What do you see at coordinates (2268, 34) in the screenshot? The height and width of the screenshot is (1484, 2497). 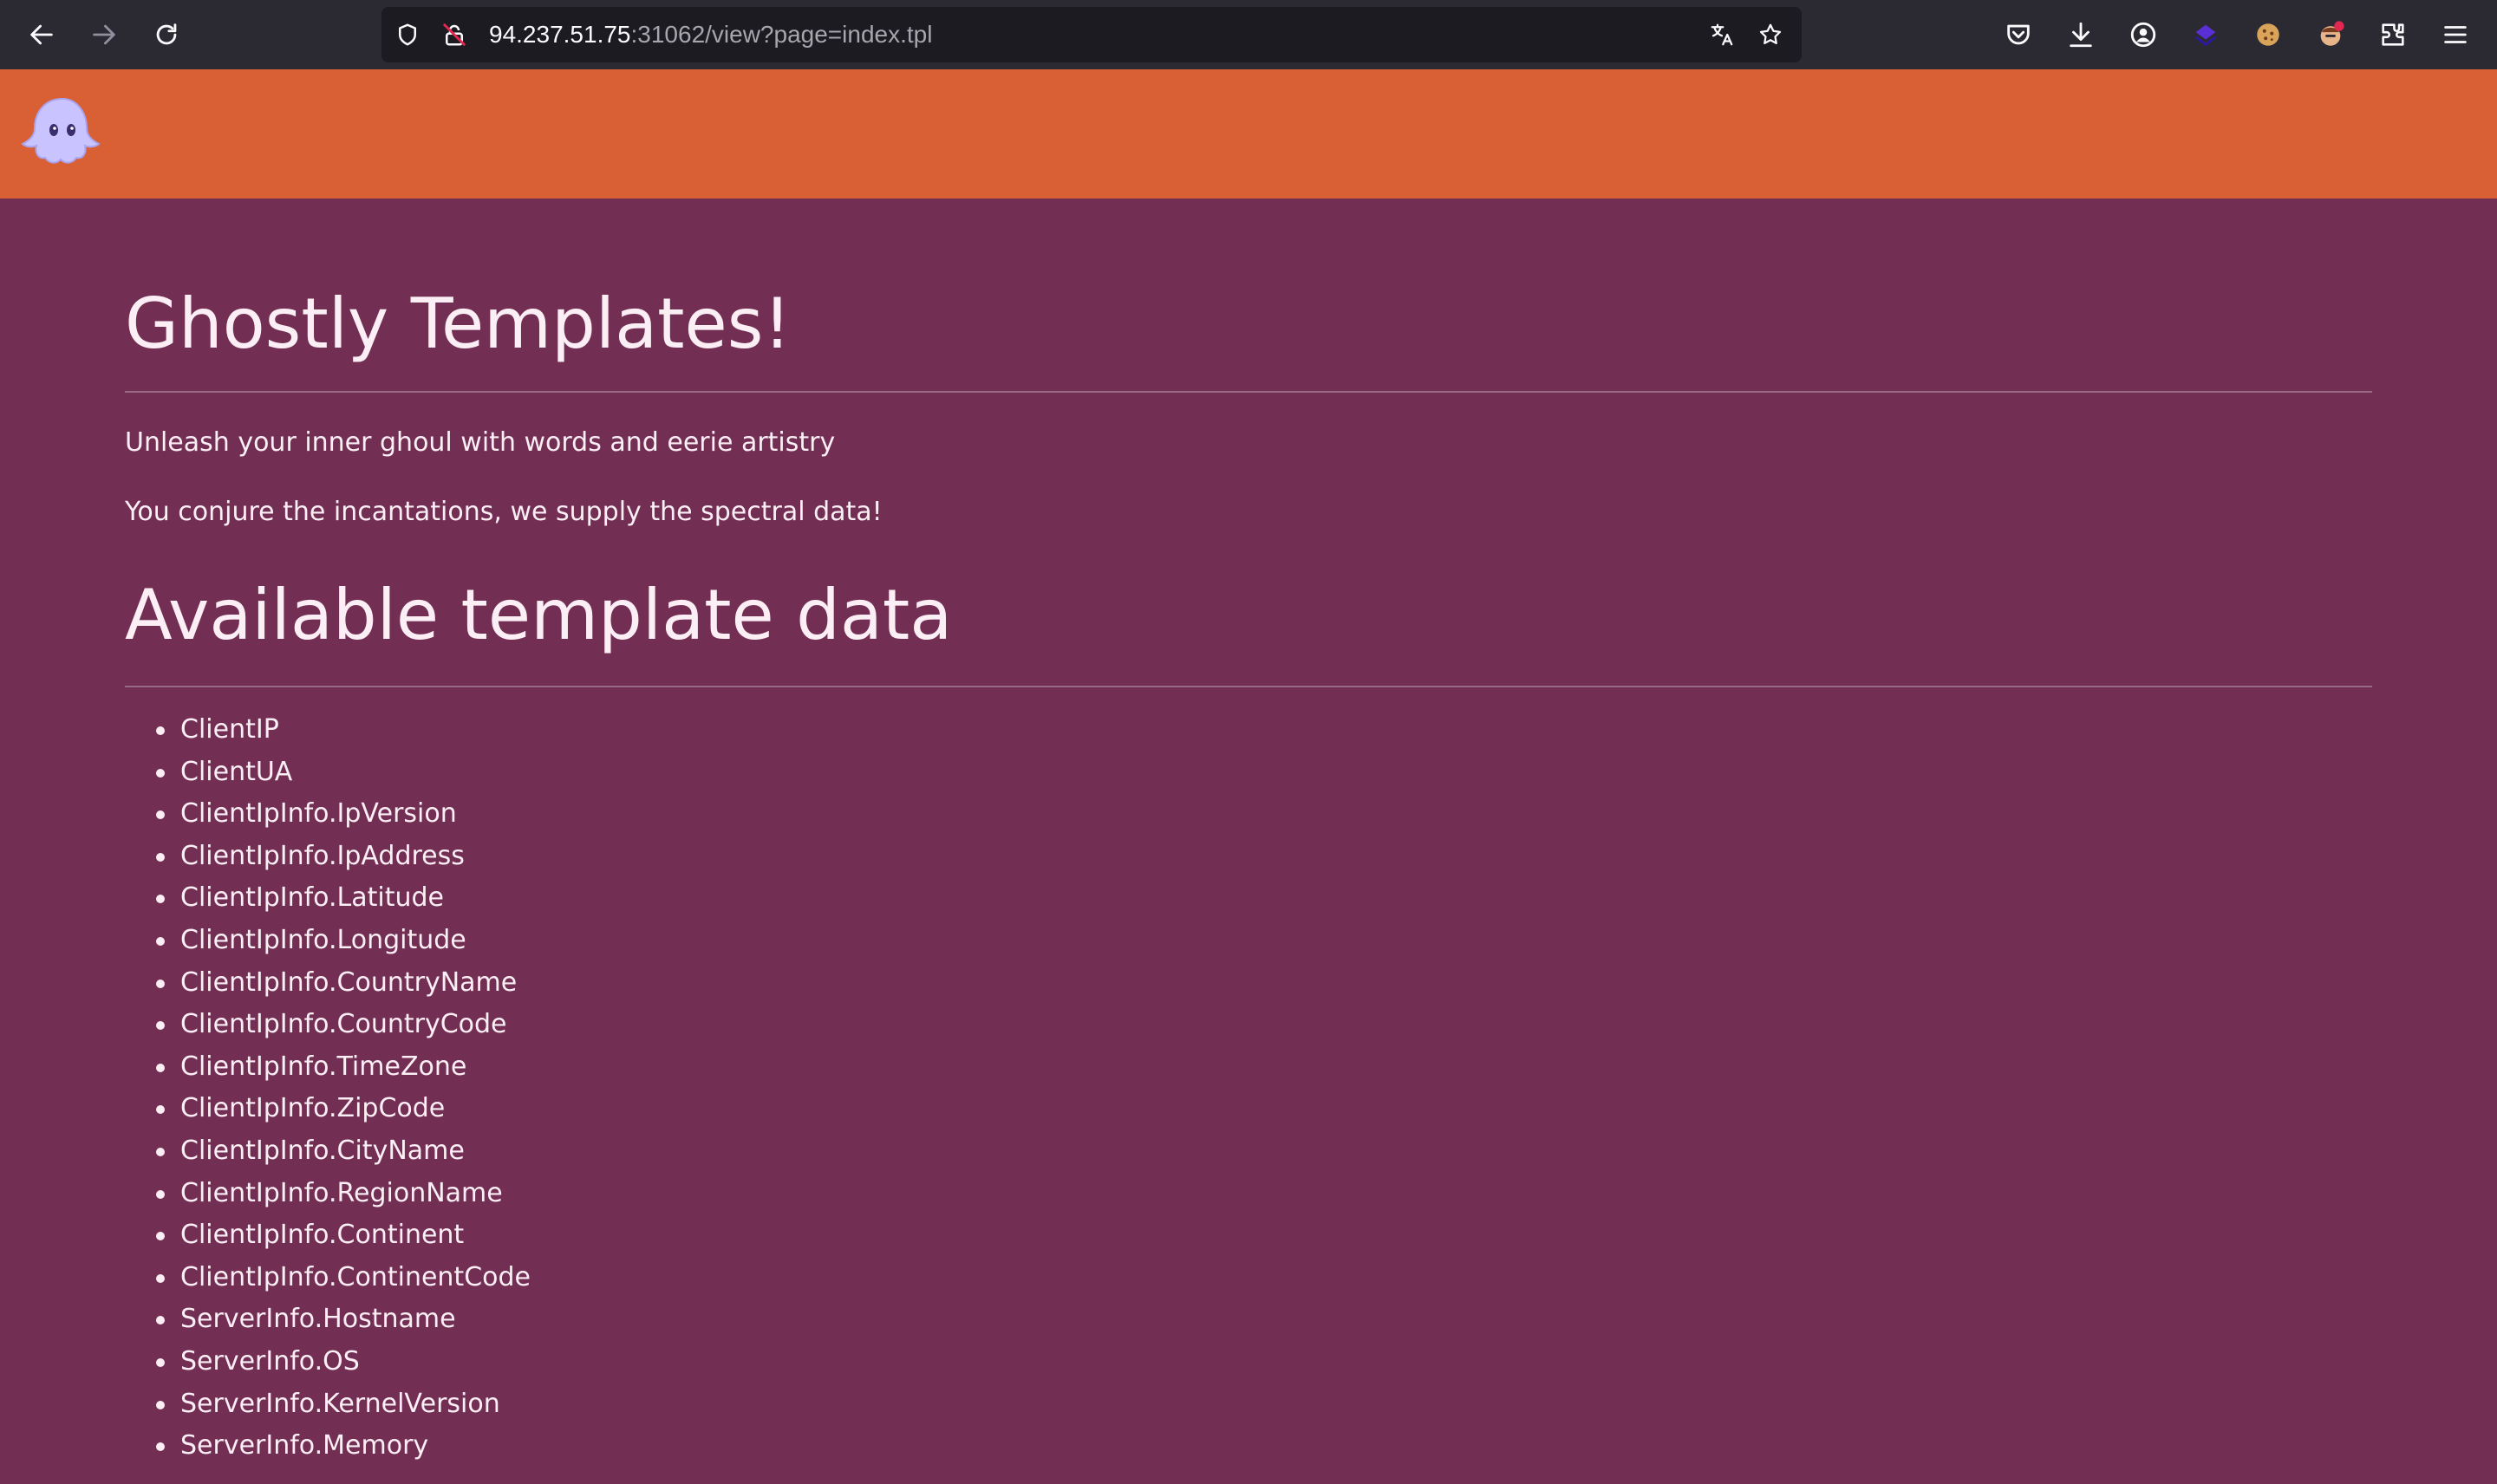 I see `cookie-icon` at bounding box center [2268, 34].